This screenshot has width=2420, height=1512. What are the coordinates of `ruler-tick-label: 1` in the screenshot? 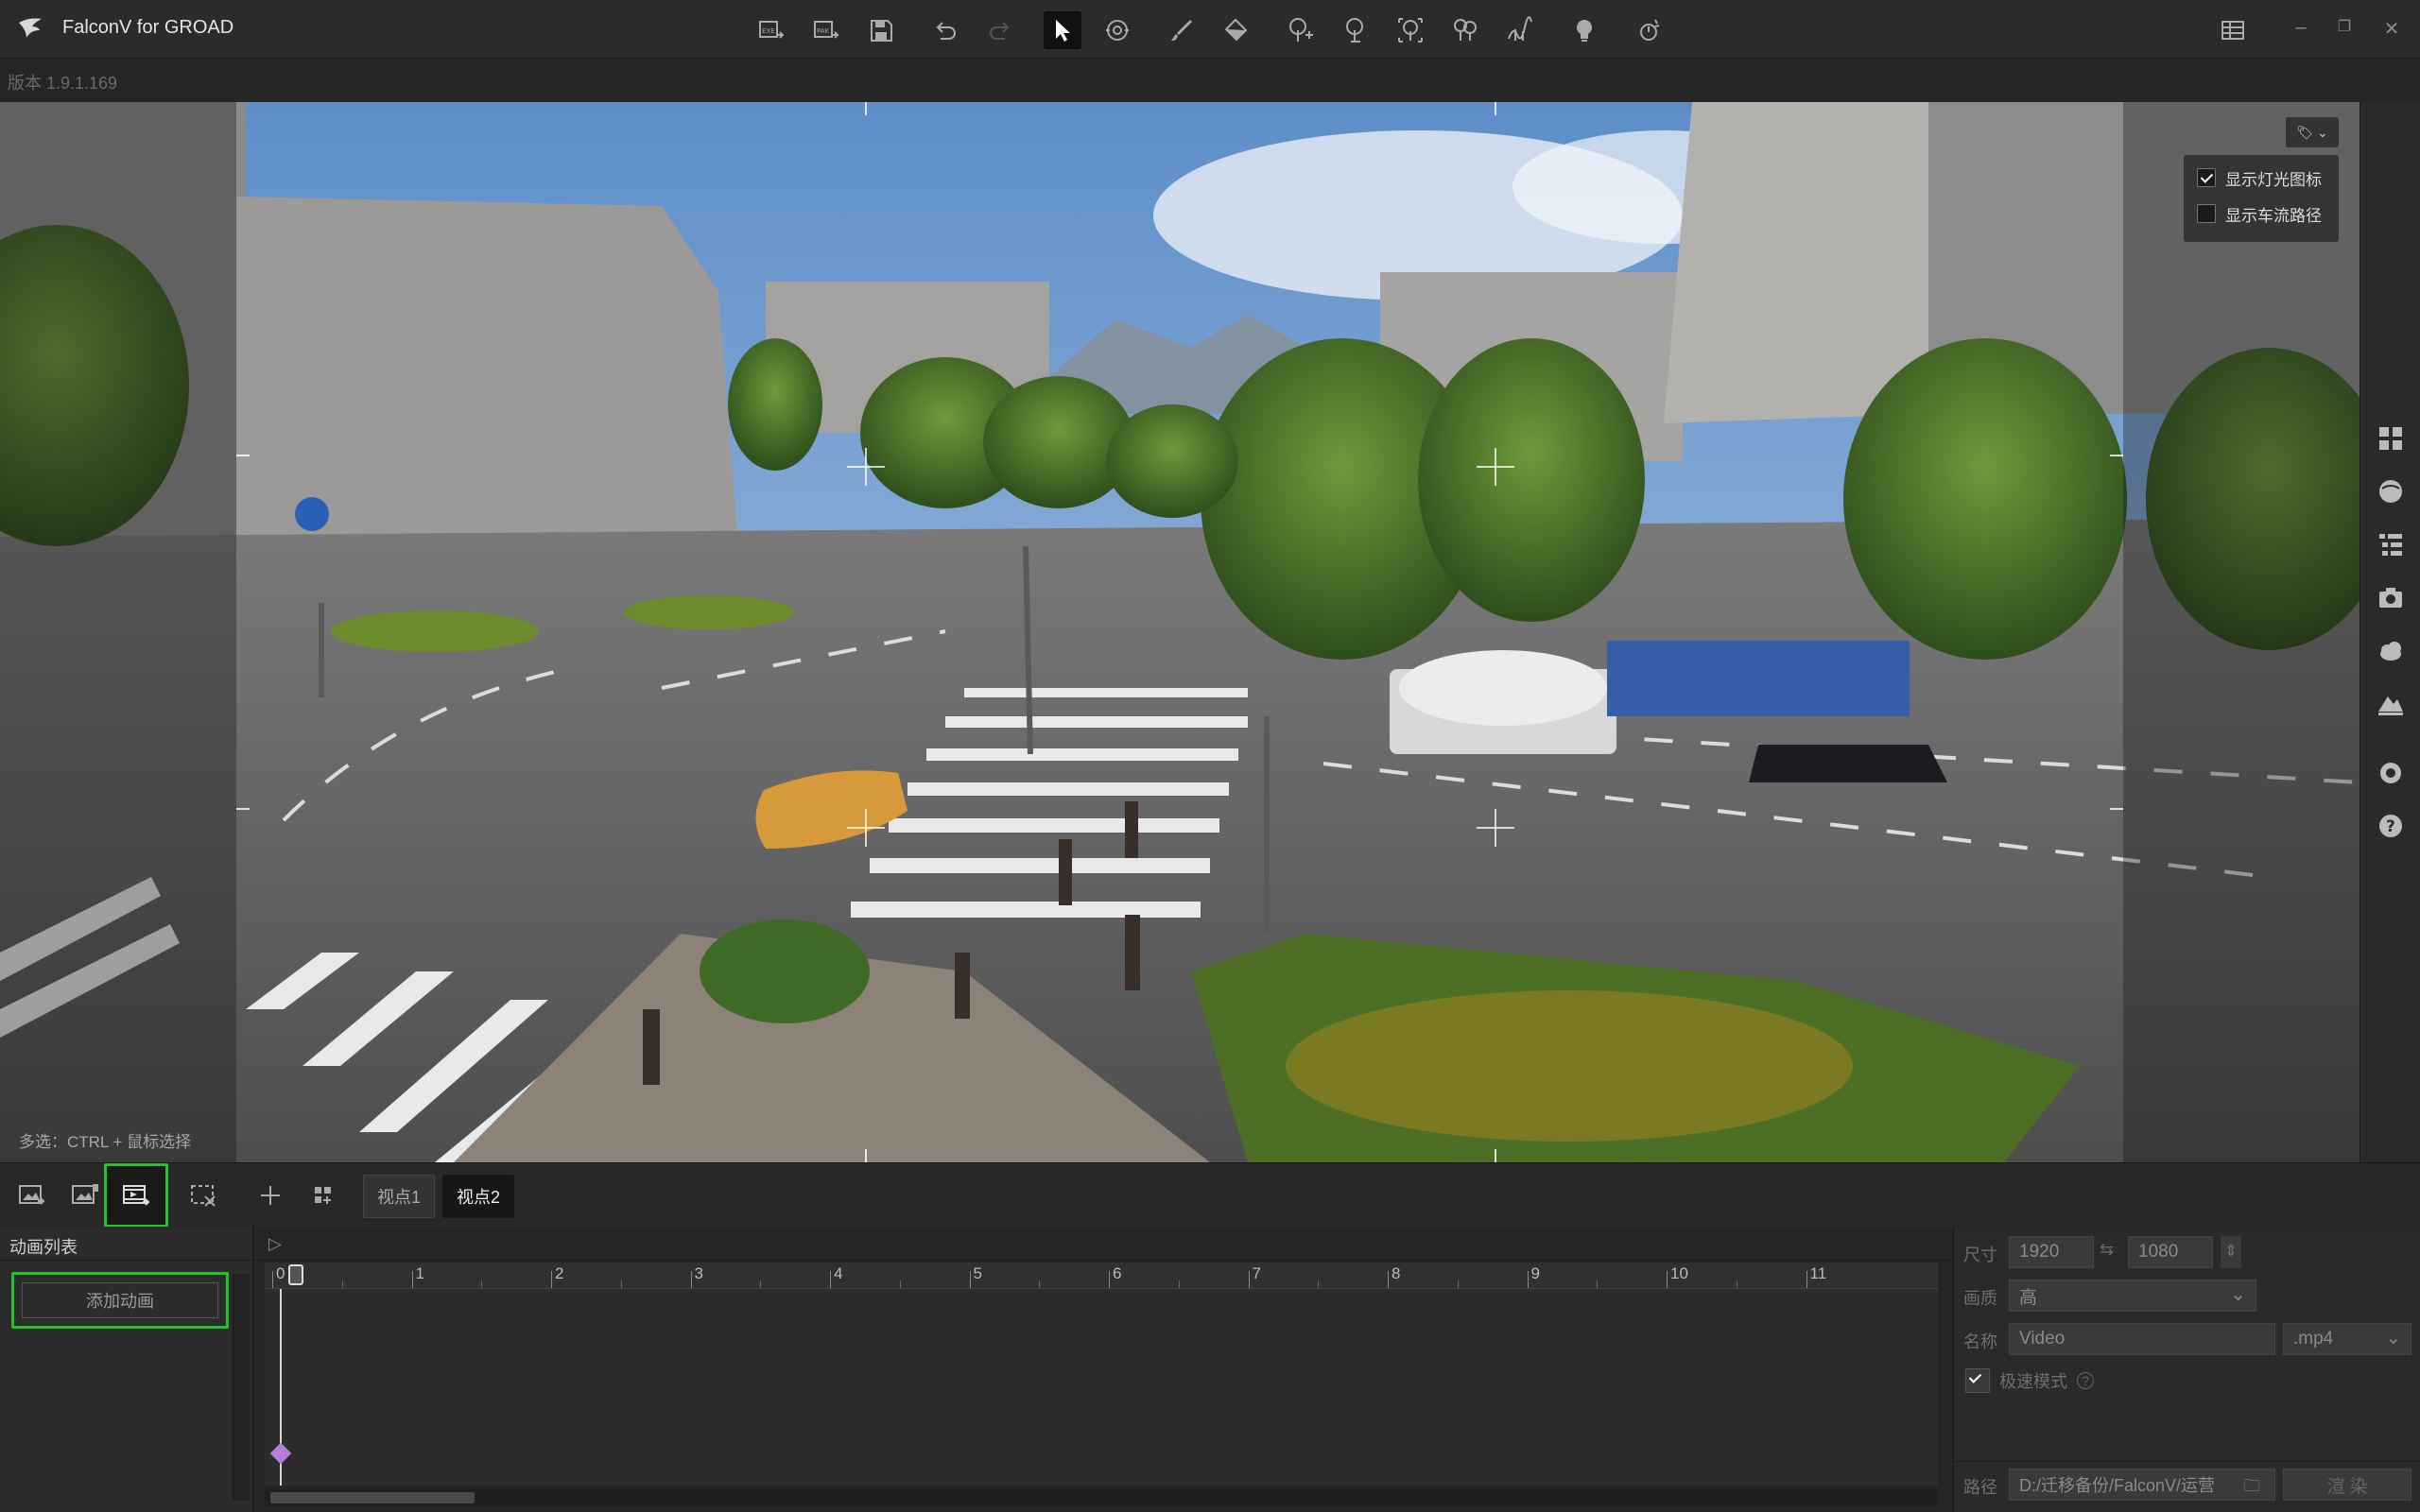 It's located at (419, 1273).